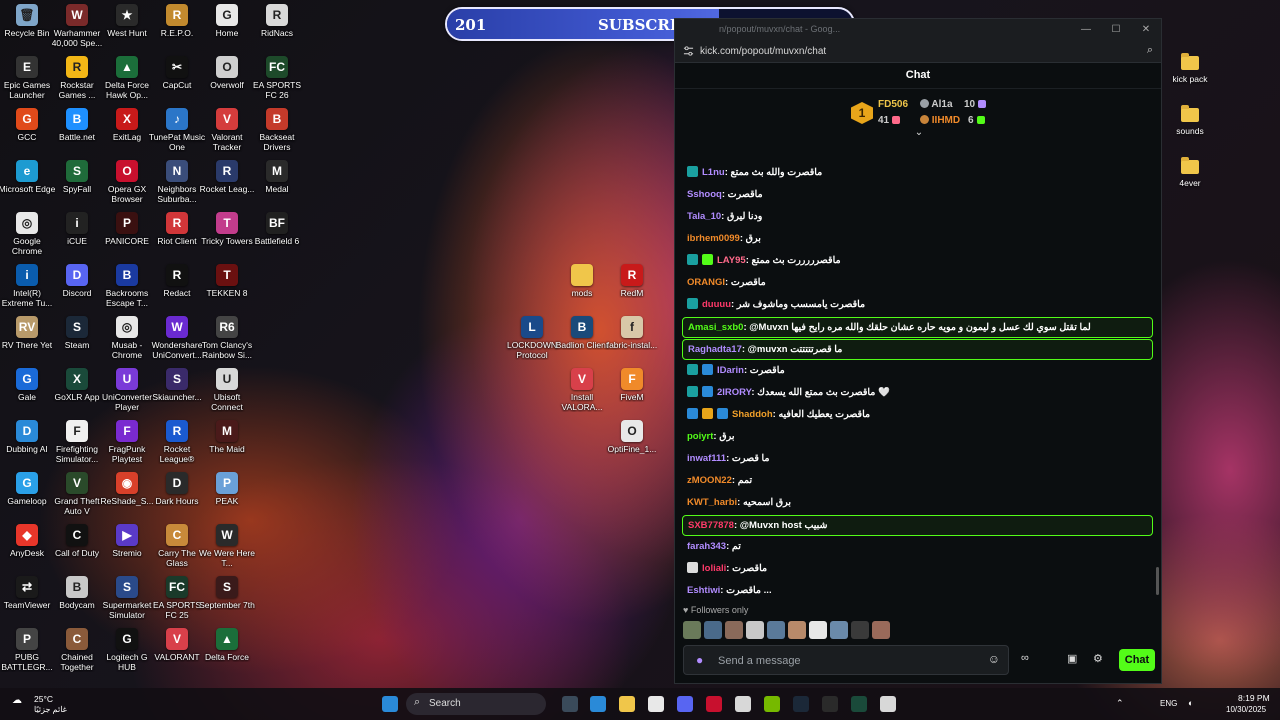  I want to click on chat-username: Sshooq, so click(704, 194).